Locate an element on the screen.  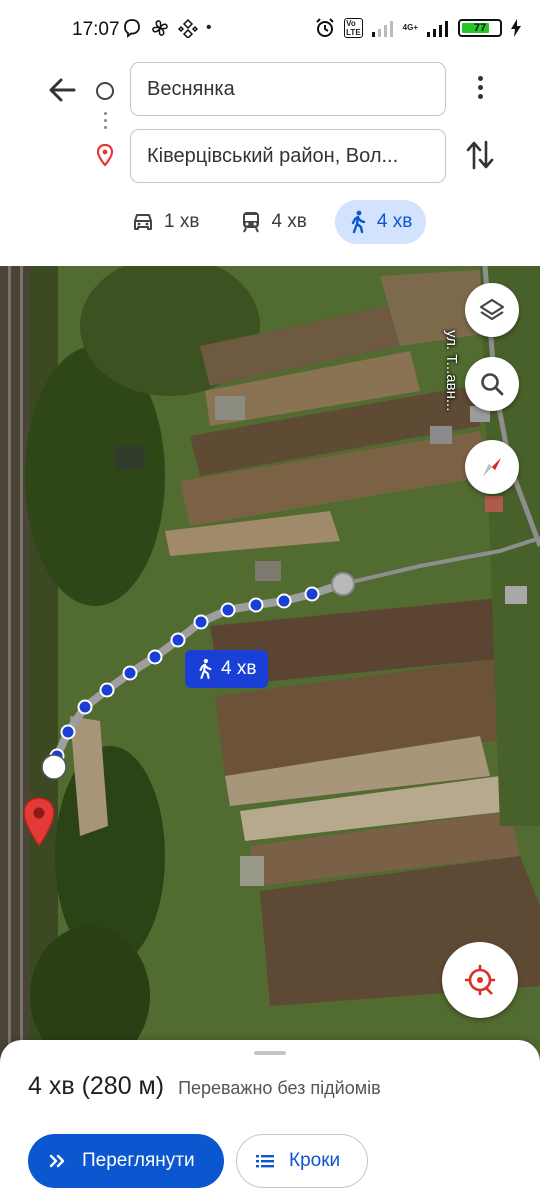
mode-car: 1 хв is located at coordinates (165, 222).